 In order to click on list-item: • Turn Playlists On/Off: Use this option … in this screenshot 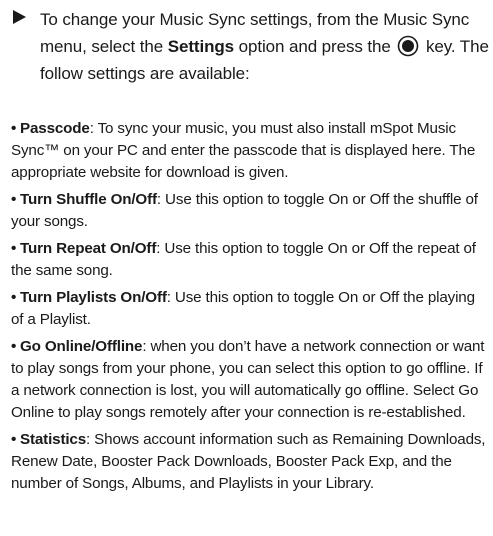, I will do `click(251, 309)`.